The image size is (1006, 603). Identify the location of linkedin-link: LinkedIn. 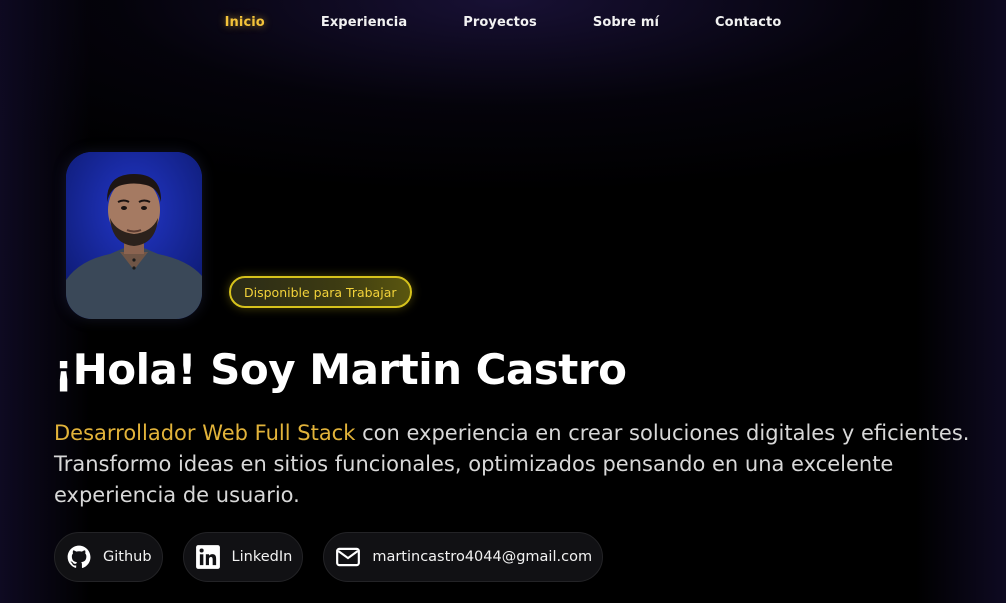
(243, 557).